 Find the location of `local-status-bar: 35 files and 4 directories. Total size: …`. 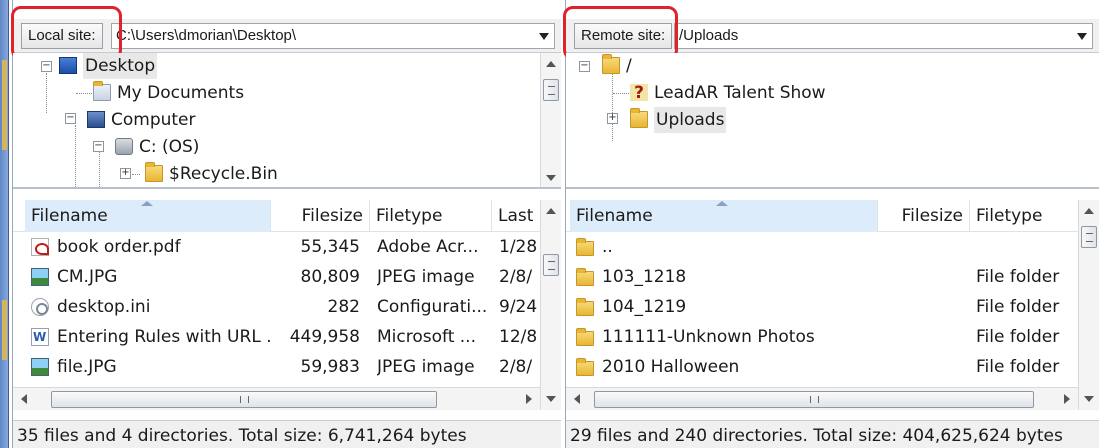

local-status-bar: 35 files and 4 directories. Total size: … is located at coordinates (287, 434).